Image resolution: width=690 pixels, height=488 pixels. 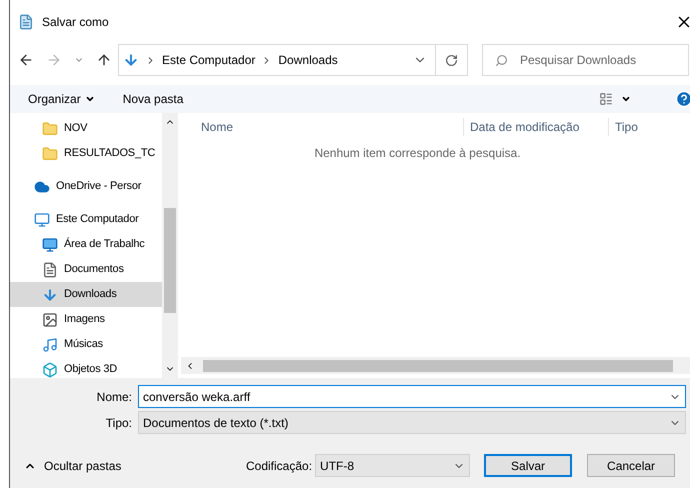 What do you see at coordinates (90, 294) in the screenshot?
I see `nav-label: Downloads` at bounding box center [90, 294].